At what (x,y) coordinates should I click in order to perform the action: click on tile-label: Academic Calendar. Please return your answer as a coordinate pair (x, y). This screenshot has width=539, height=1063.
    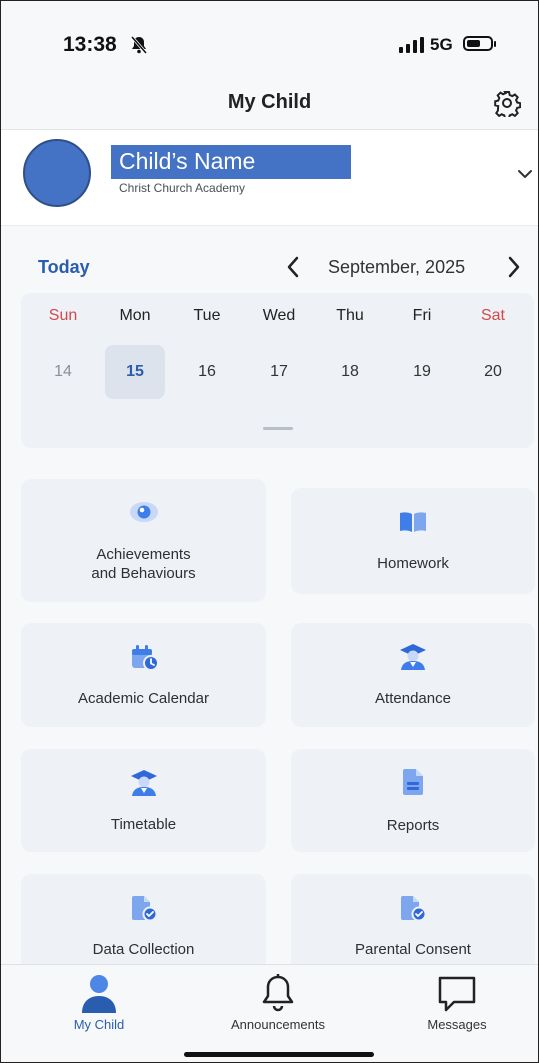
    Looking at the image, I should click on (143, 698).